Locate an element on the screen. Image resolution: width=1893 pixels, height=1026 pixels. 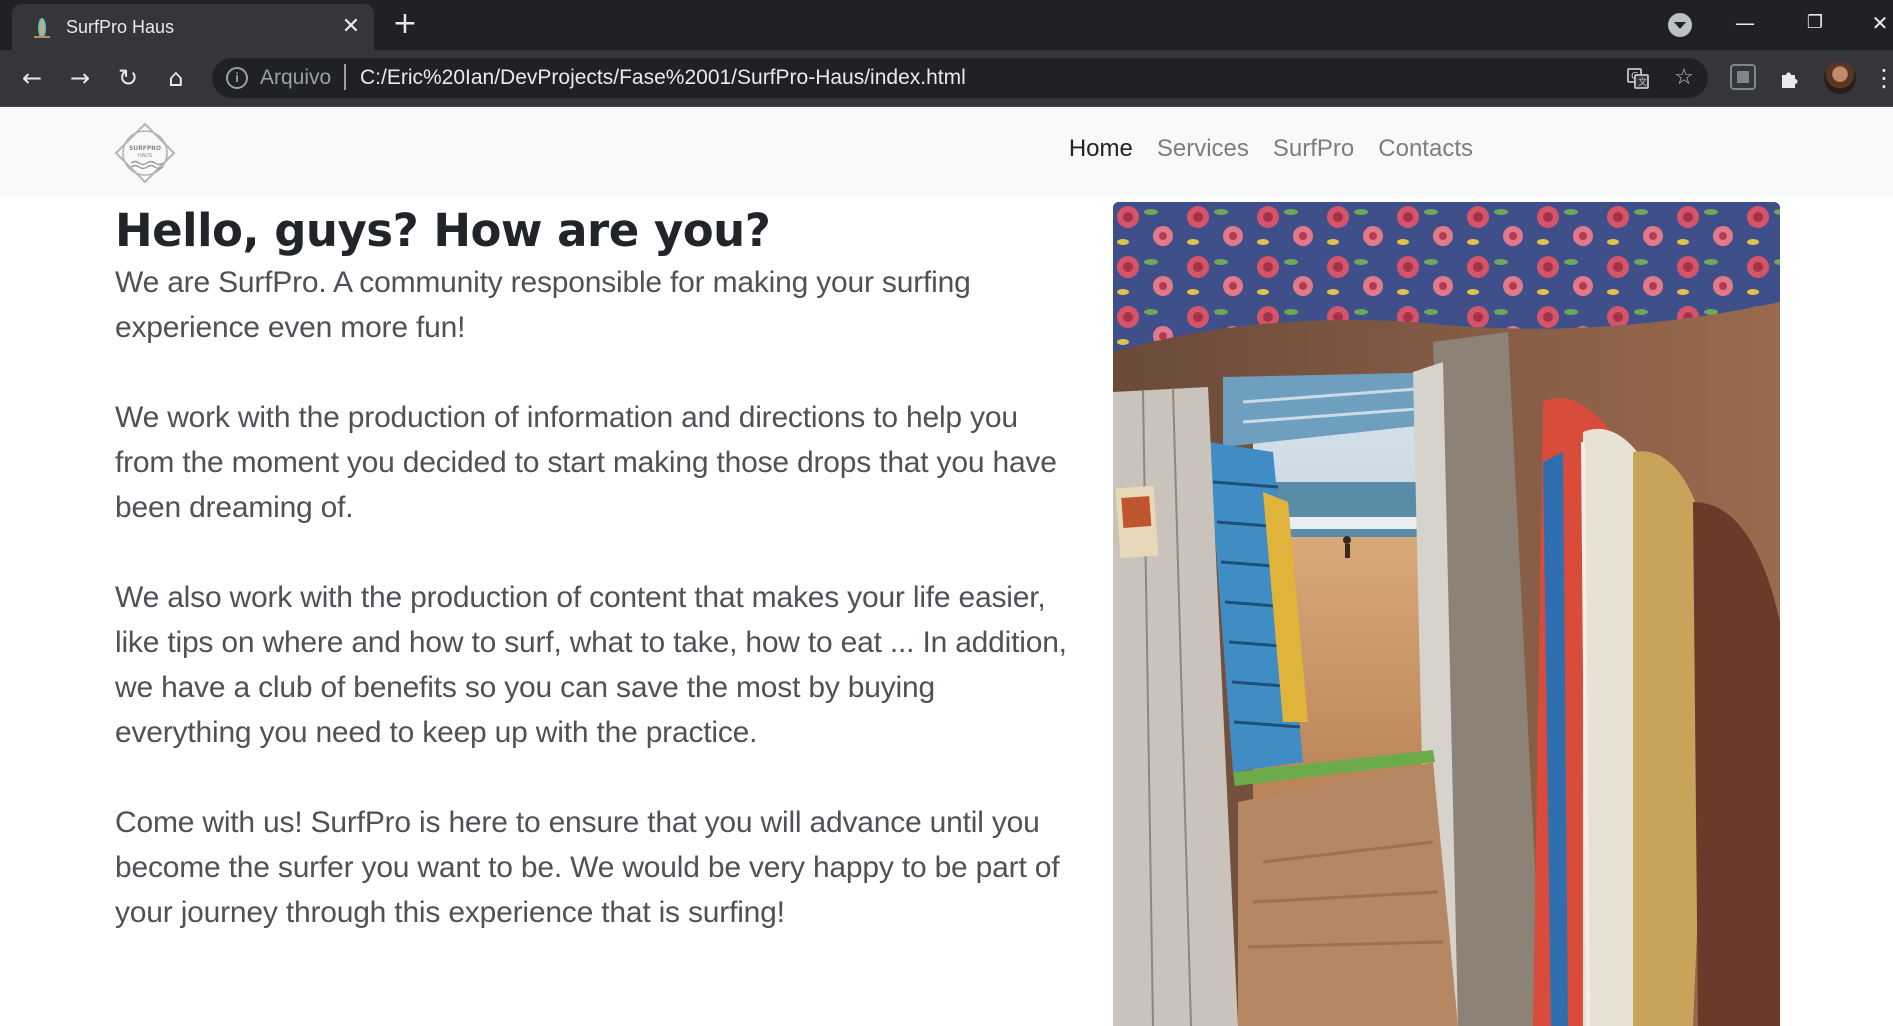
nav-surfpro: SurfPro is located at coordinates (1313, 149).